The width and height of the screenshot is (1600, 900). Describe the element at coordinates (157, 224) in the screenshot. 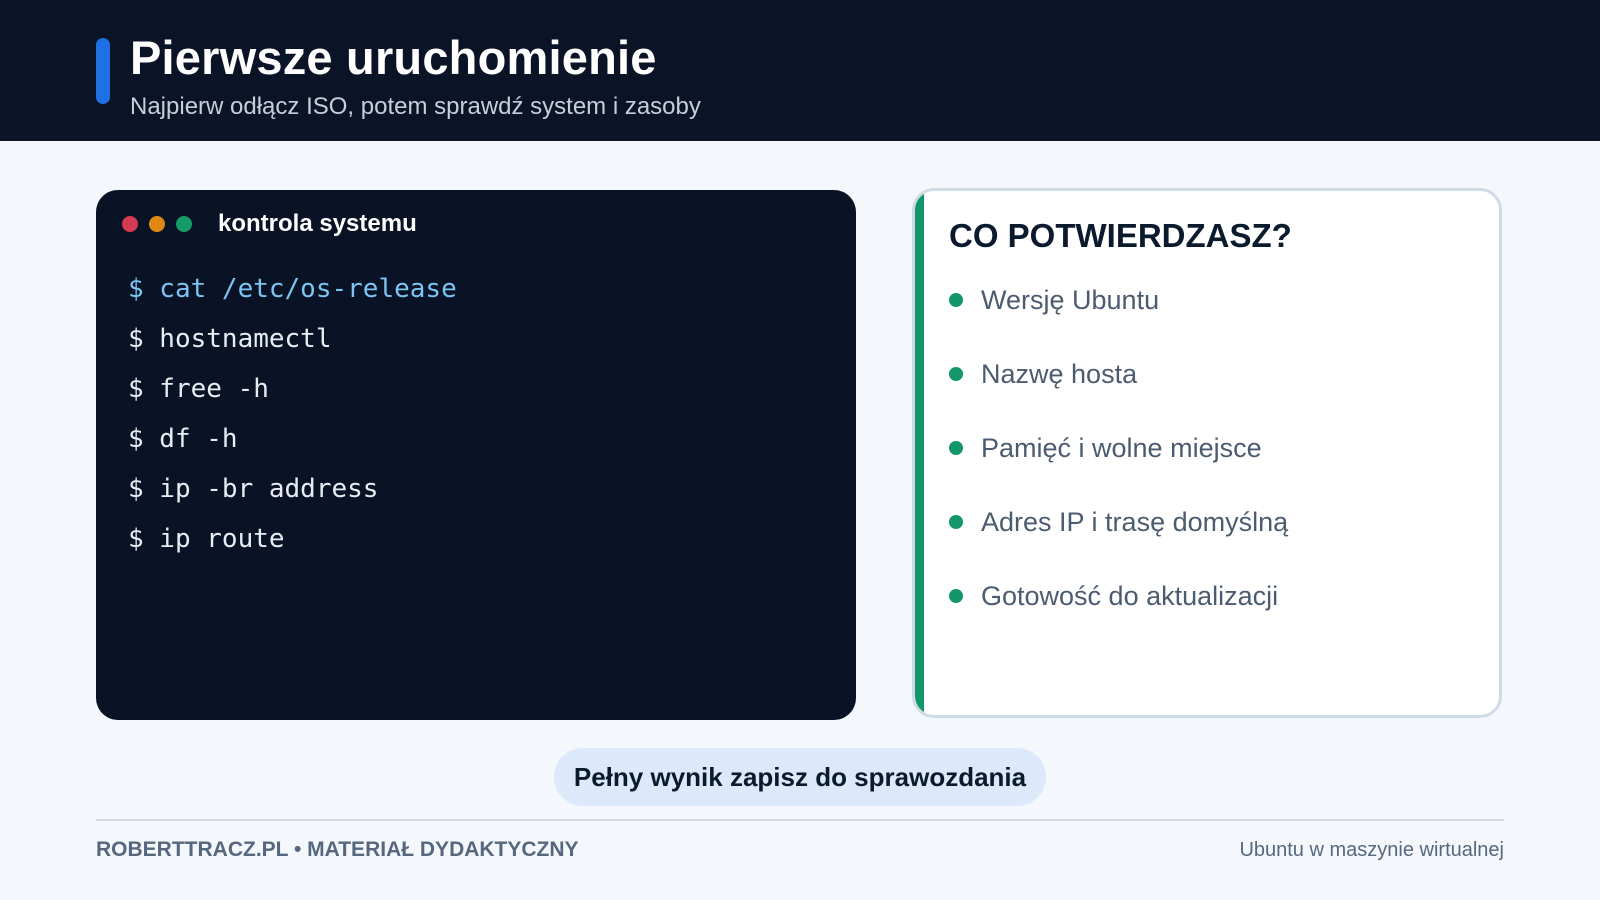

I see `orange-dot-icon` at that location.